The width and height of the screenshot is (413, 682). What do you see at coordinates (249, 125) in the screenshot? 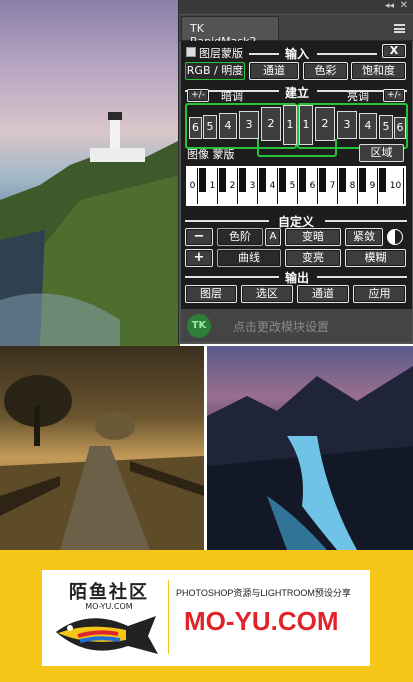
I see `dark-step-3: 3` at bounding box center [249, 125].